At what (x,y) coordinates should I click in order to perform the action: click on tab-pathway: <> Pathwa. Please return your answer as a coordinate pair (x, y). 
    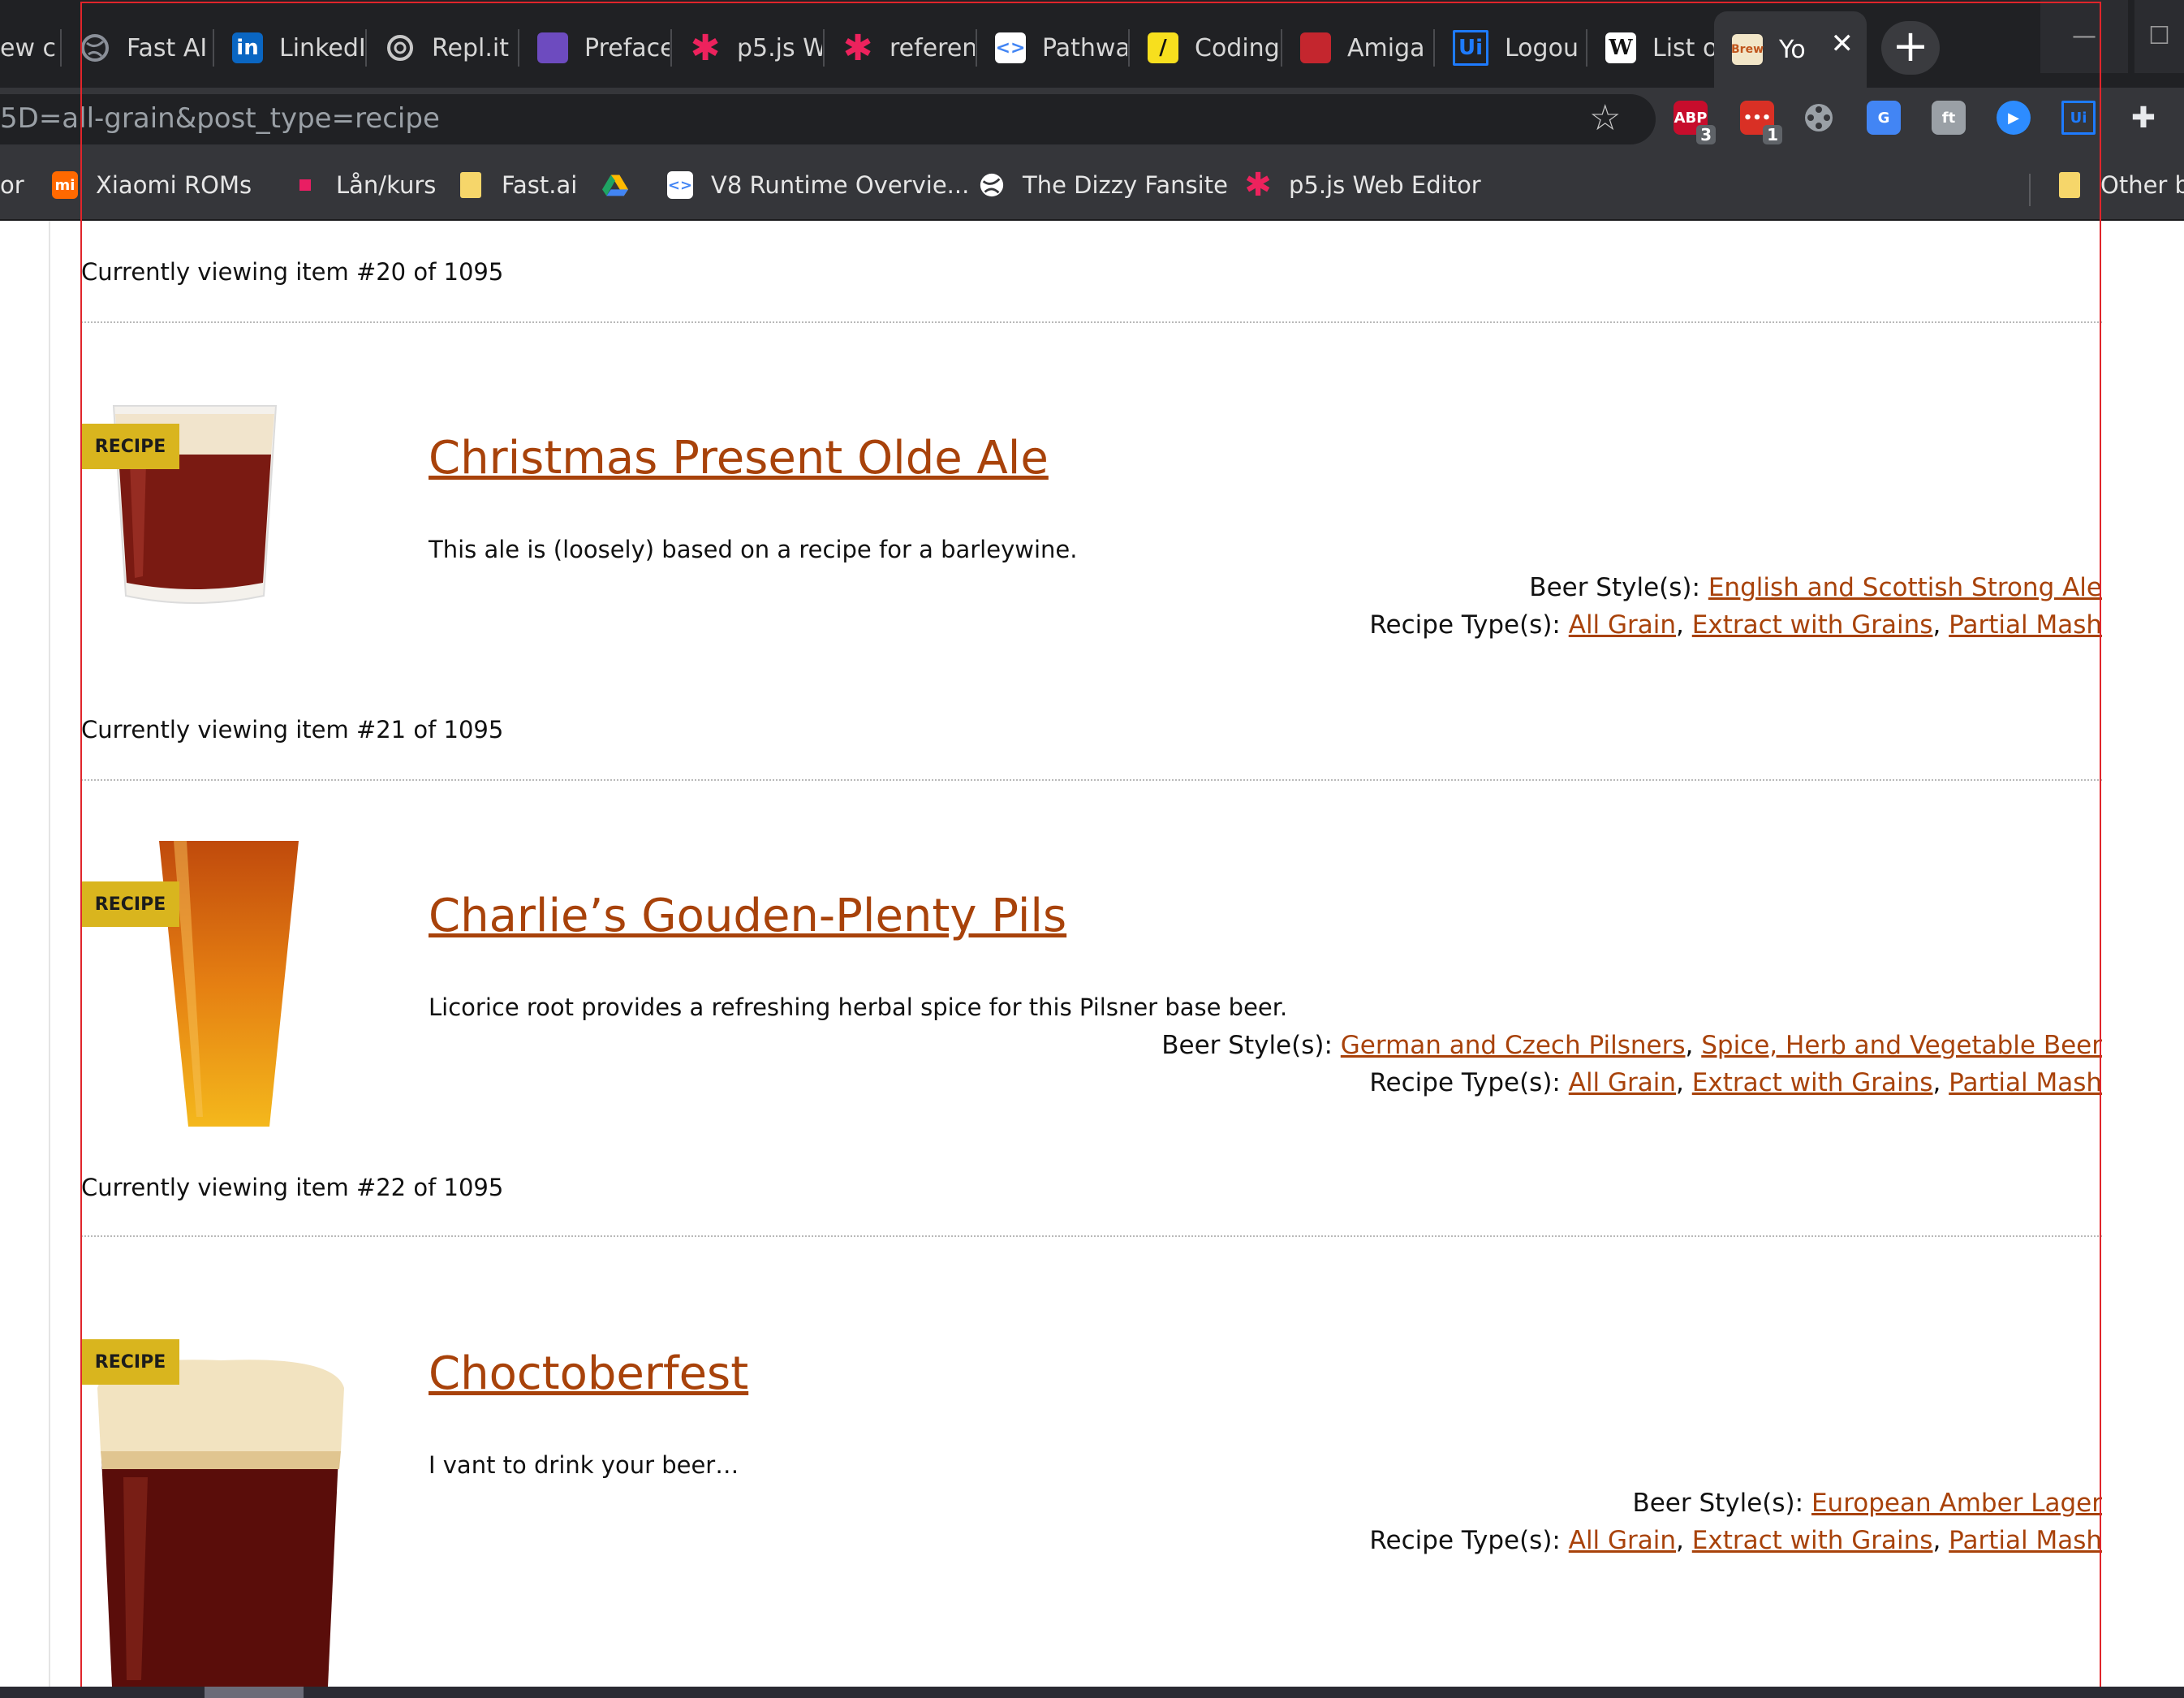
    Looking at the image, I should click on (1052, 48).